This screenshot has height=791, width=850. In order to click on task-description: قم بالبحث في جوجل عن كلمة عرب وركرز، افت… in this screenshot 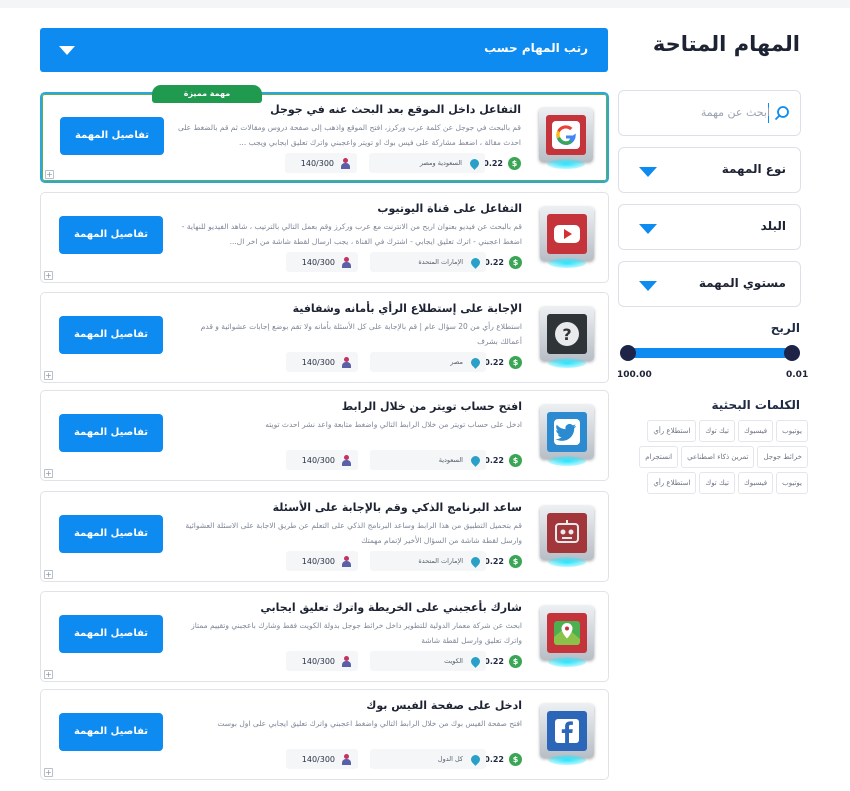, I will do `click(349, 135)`.